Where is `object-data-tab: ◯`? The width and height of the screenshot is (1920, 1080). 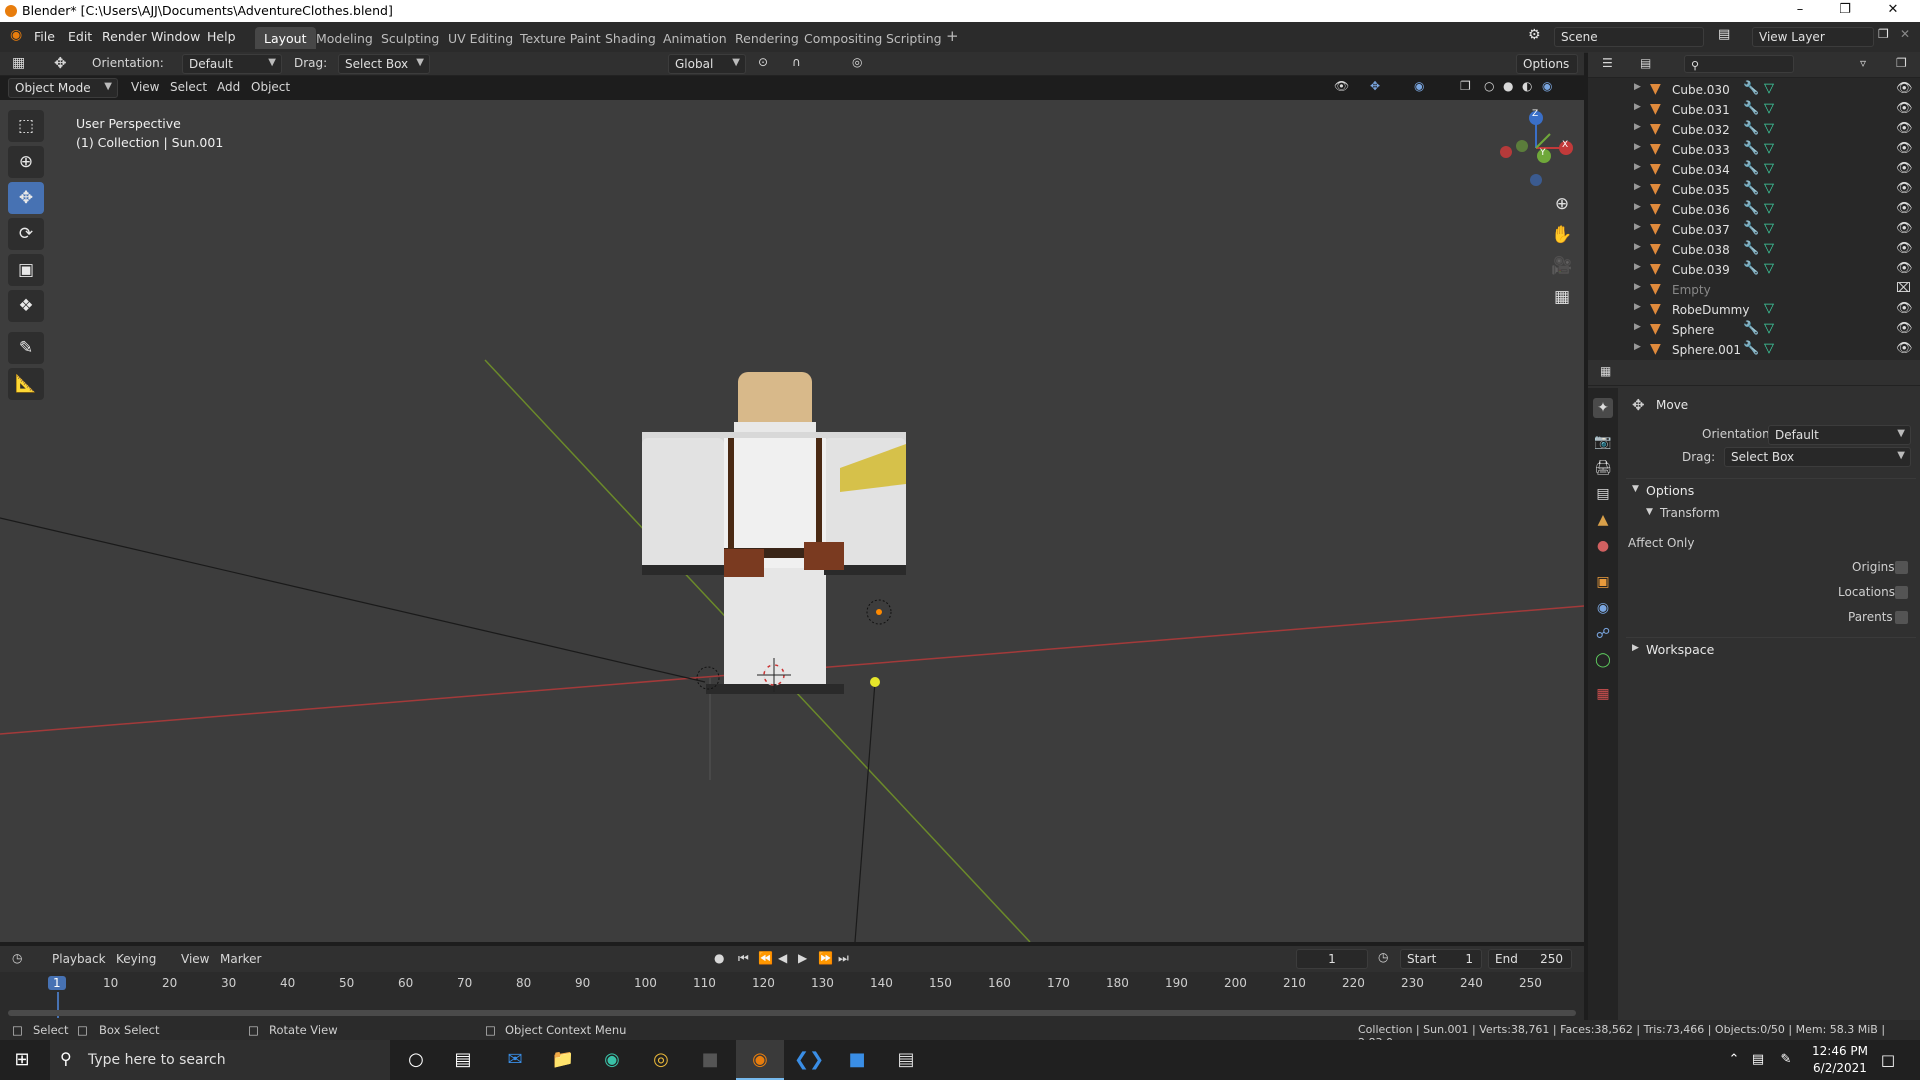 object-data-tab: ◯ is located at coordinates (1603, 660).